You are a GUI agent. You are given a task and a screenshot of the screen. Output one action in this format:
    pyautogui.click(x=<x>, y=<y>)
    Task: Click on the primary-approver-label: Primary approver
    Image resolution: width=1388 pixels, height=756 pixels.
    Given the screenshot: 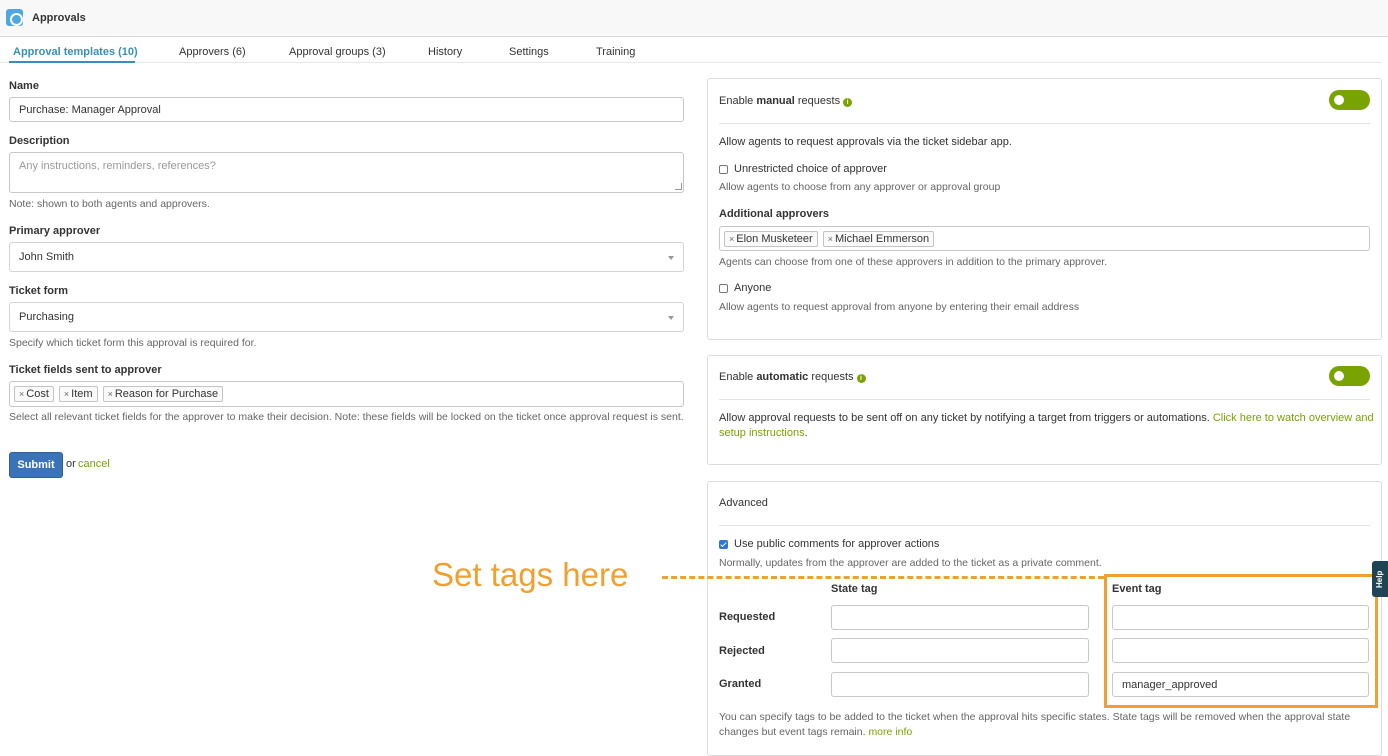 What is the action you would take?
    pyautogui.click(x=55, y=231)
    